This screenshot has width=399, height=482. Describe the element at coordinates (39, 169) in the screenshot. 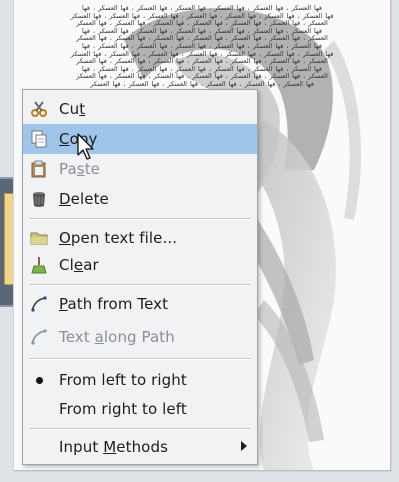

I see `paste-icon` at that location.